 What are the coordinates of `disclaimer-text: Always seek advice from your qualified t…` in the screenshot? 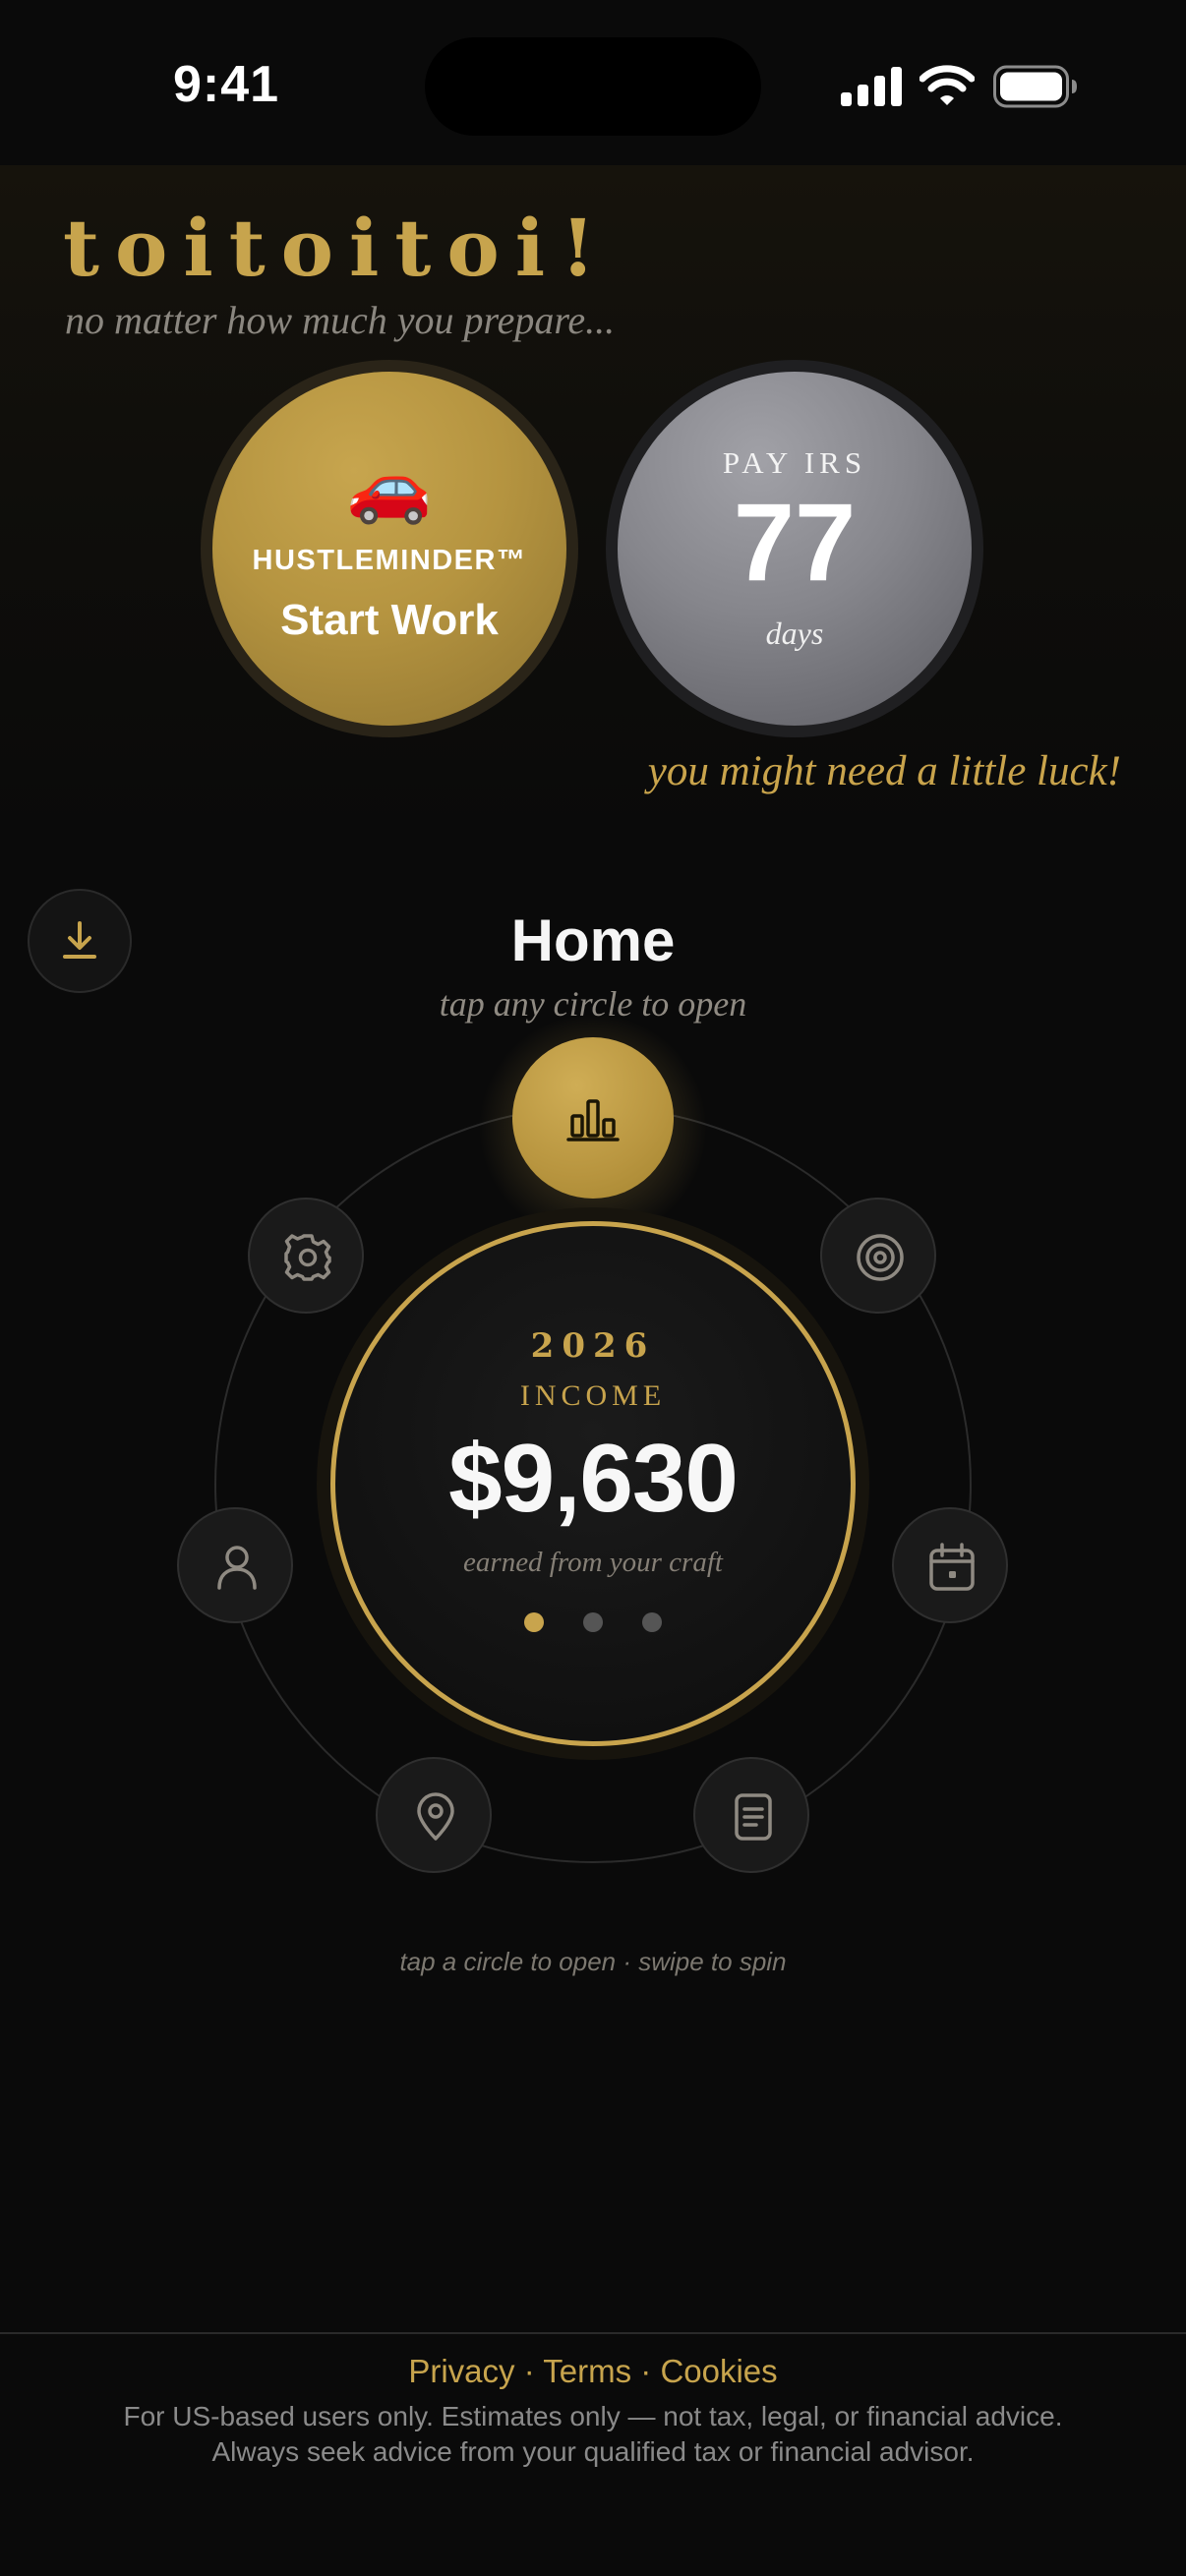 It's located at (593, 2451).